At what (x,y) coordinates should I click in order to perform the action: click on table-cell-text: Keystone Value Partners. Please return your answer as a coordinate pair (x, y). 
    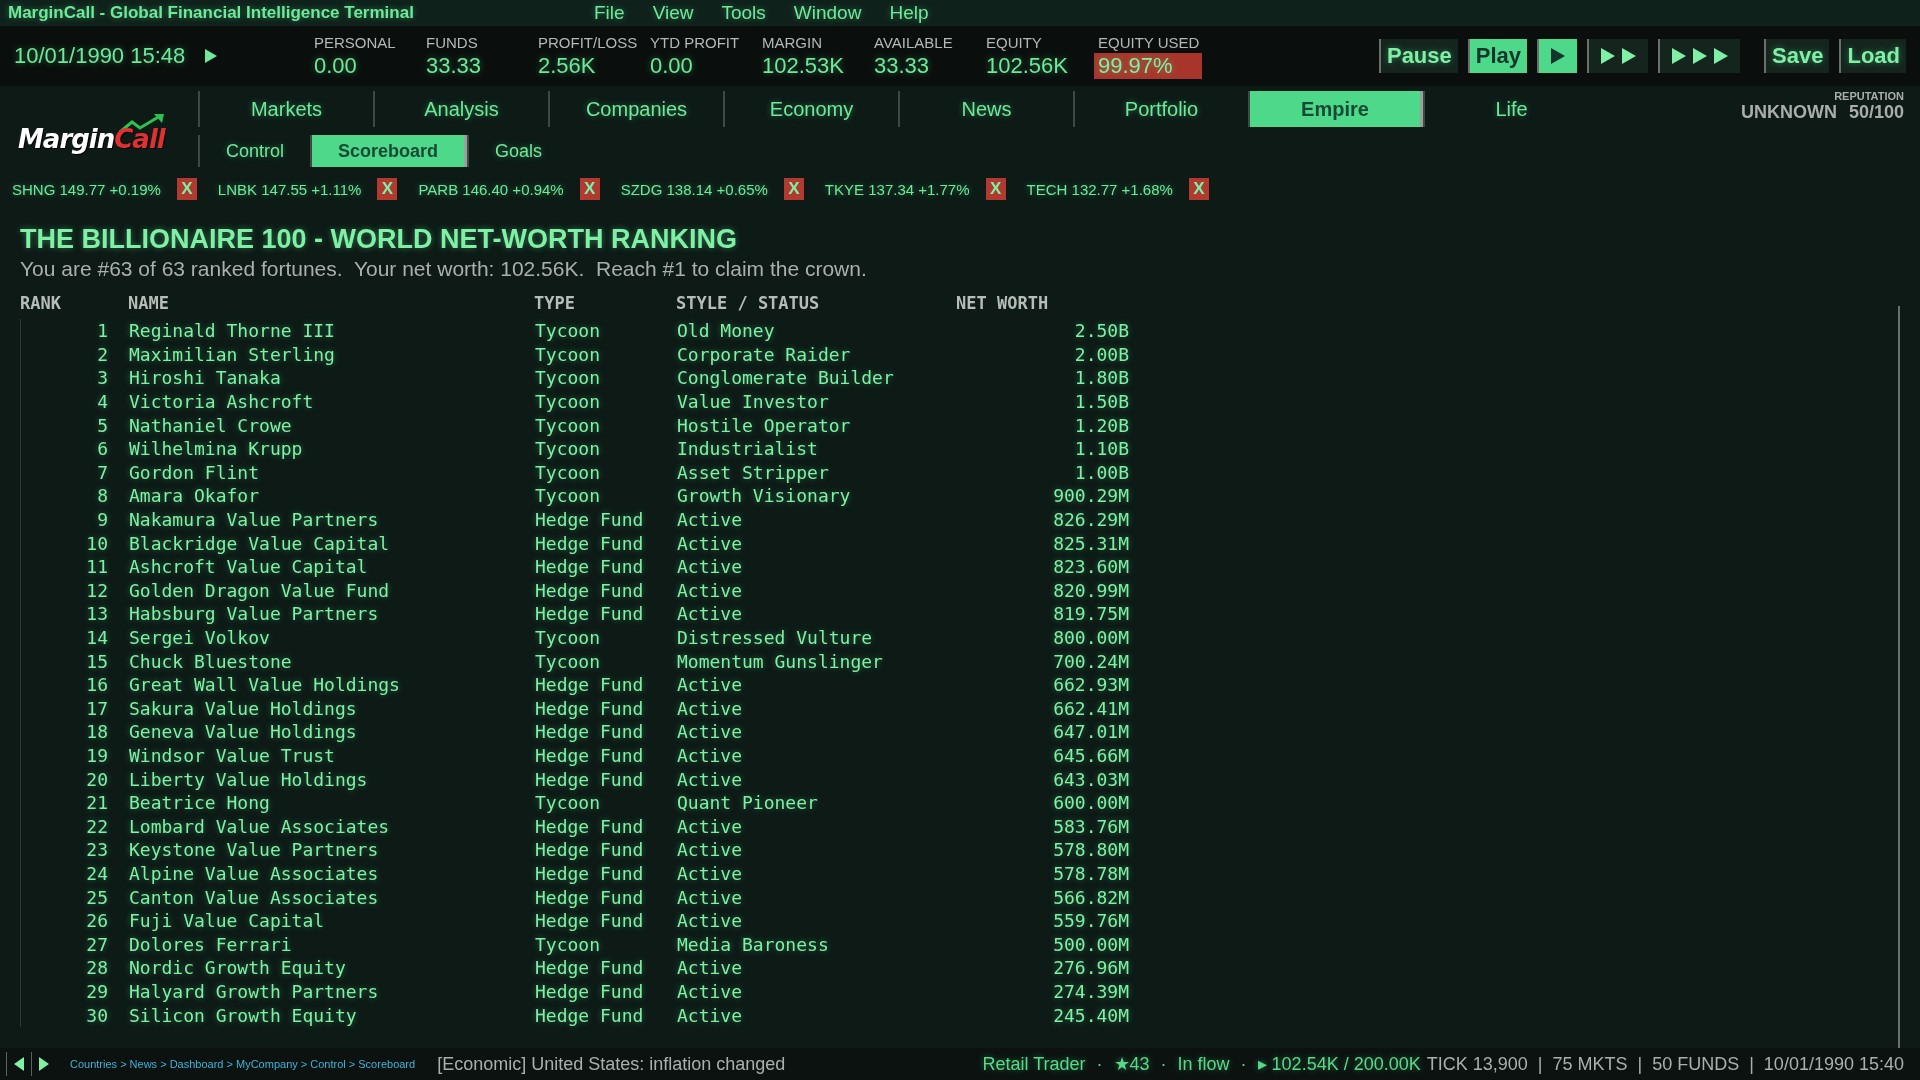
    Looking at the image, I should click on (254, 850).